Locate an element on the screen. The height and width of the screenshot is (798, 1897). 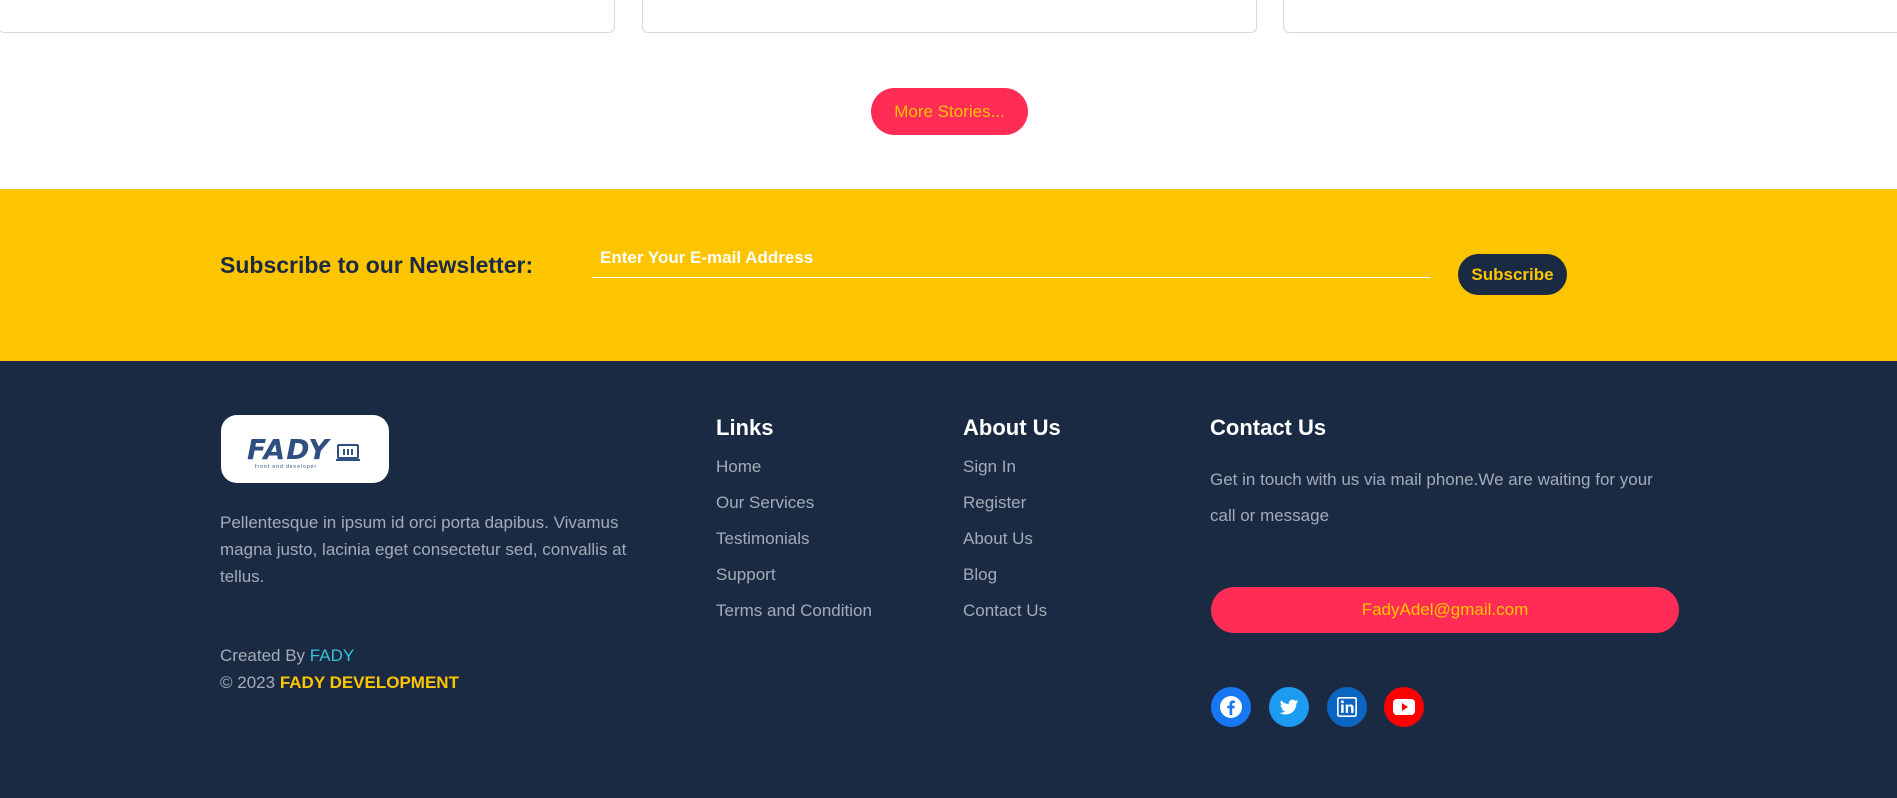
facebook-icon is located at coordinates (1231, 707).